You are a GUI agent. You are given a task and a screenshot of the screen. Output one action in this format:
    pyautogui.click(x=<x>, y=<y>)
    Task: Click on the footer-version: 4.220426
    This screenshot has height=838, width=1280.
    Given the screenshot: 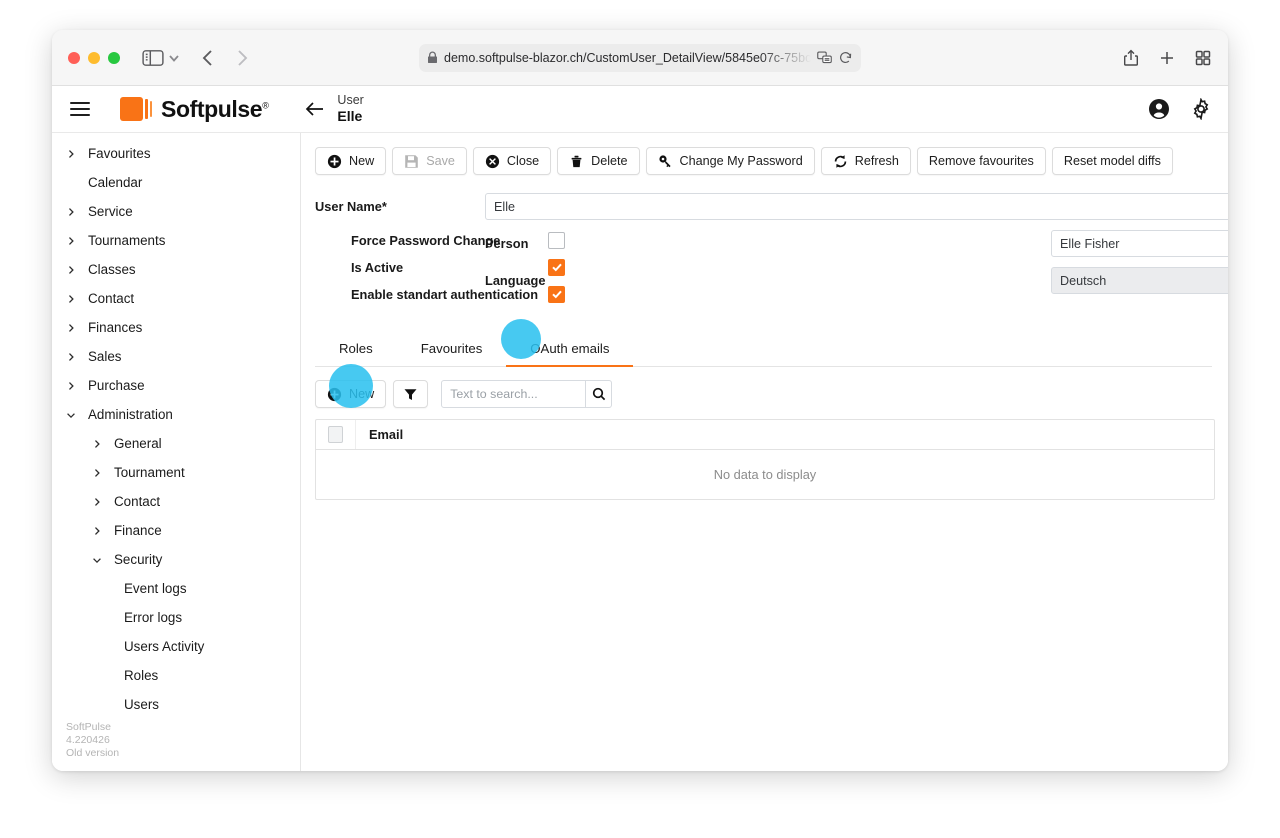 What is the action you would take?
    pyautogui.click(x=88, y=739)
    